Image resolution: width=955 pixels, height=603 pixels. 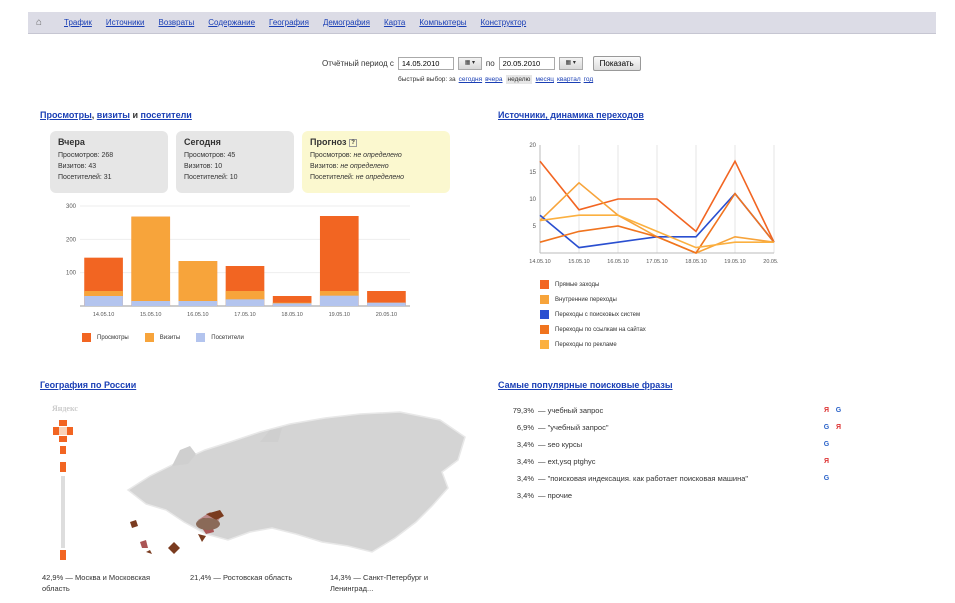 I want to click on phrase-row: 3,4% — seo курсы G, so click(x=678, y=444).